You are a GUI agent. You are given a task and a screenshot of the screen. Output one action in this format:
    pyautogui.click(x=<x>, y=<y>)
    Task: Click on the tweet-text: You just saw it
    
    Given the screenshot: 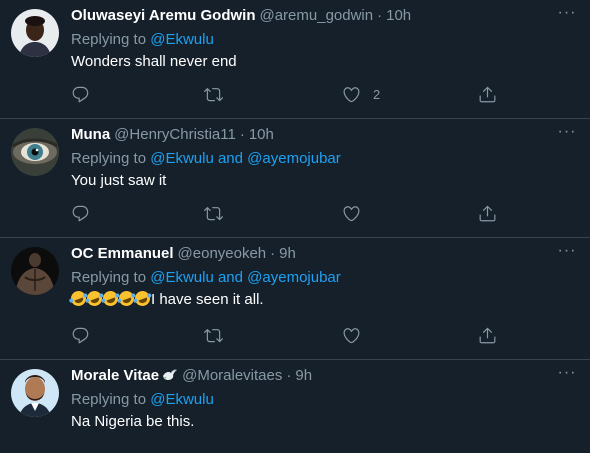 What is the action you would take?
    pyautogui.click(x=119, y=180)
    